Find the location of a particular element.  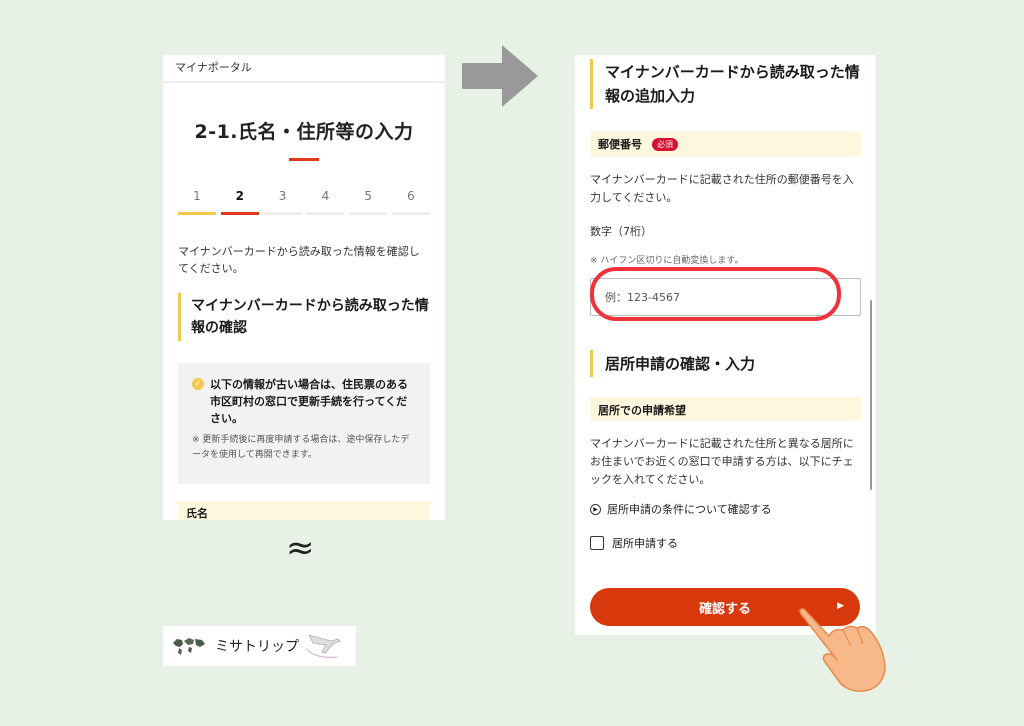

conditions-link: ▶ 居所申請の条件について確認する is located at coordinates (725, 509).